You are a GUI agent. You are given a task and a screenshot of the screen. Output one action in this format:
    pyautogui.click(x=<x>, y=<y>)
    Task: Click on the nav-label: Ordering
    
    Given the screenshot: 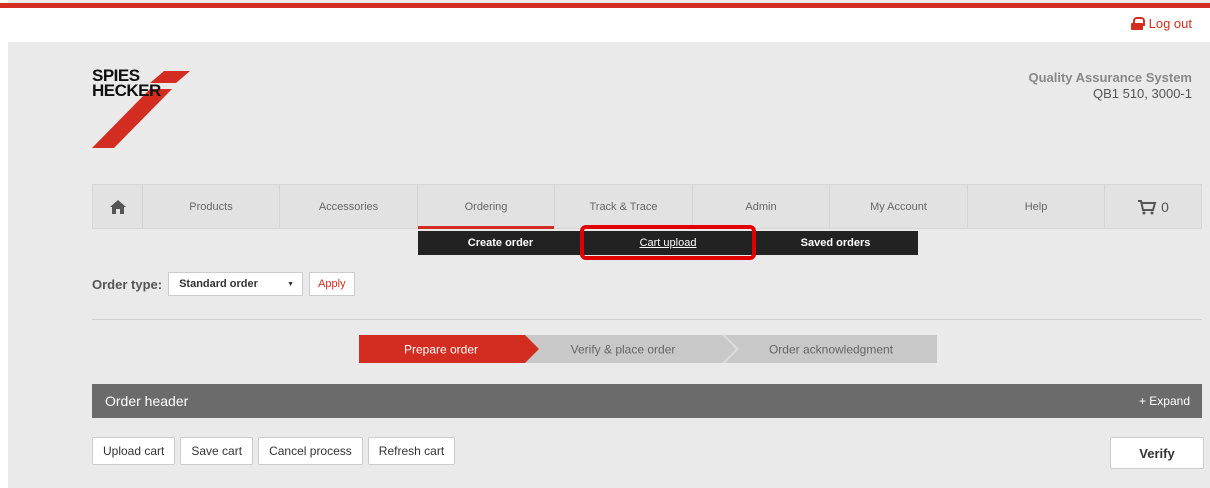 What is the action you would take?
    pyautogui.click(x=486, y=206)
    